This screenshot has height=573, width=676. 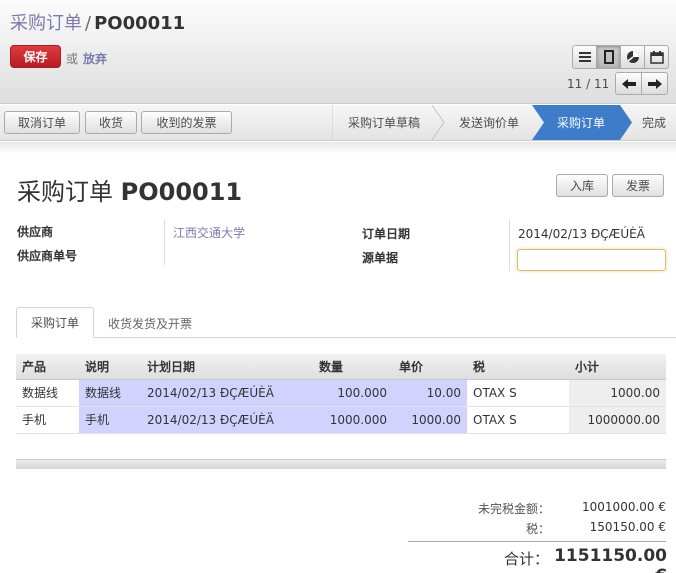 I want to click on list-view-button, so click(x=584, y=57).